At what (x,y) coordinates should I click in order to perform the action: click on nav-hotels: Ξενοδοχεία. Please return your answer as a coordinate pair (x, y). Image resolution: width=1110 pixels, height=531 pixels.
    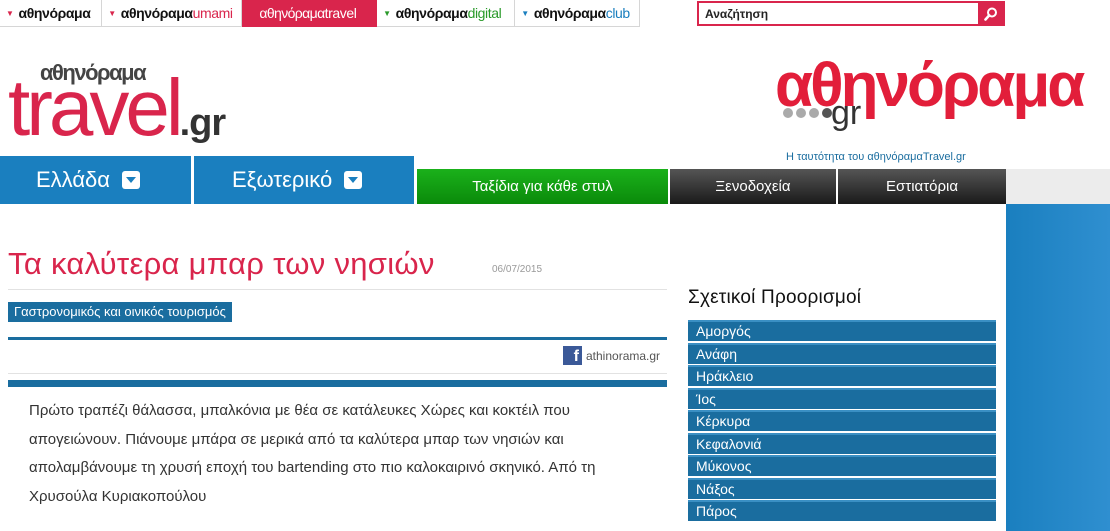
    Looking at the image, I should click on (753, 186).